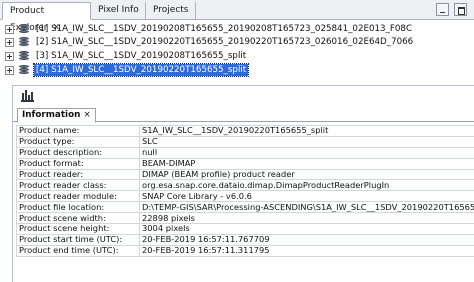 The image size is (474, 282). Describe the element at coordinates (78, 131) in the screenshot. I see `info-key: Product name:` at that location.